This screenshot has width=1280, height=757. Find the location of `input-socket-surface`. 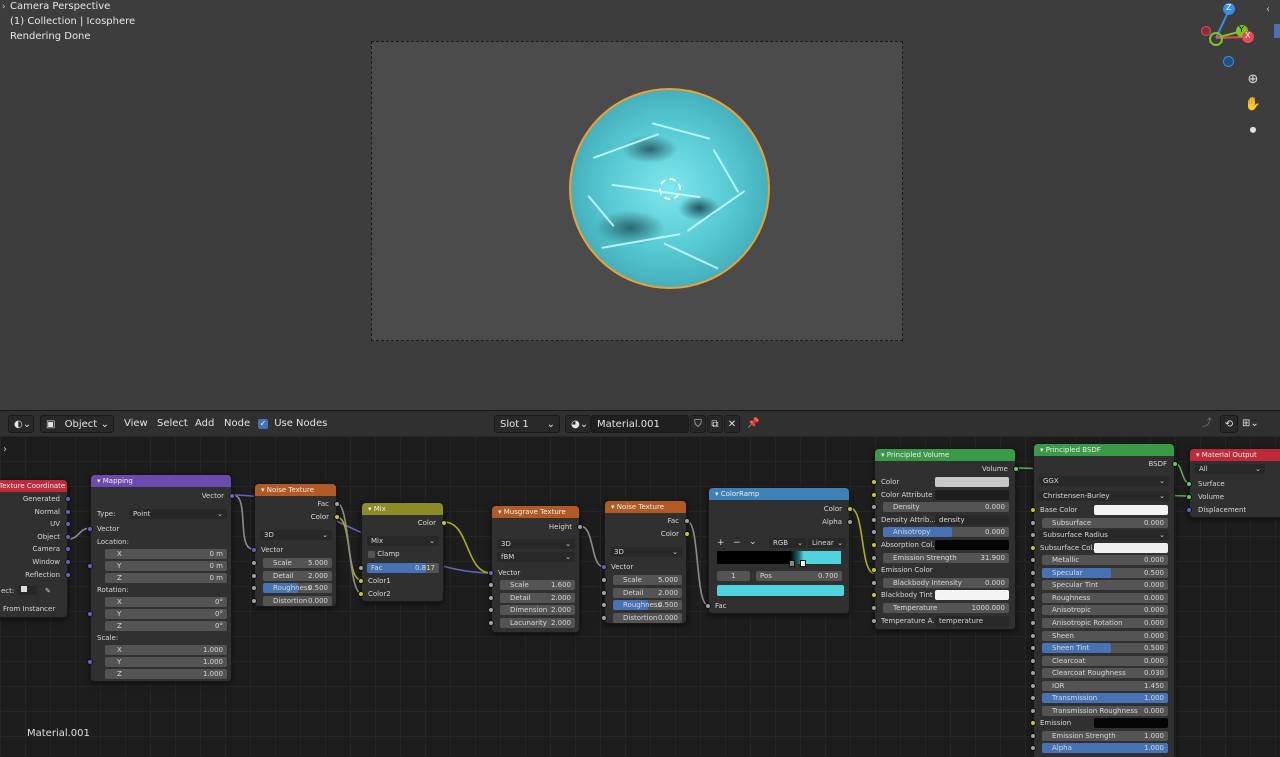

input-socket-surface is located at coordinates (1189, 484).